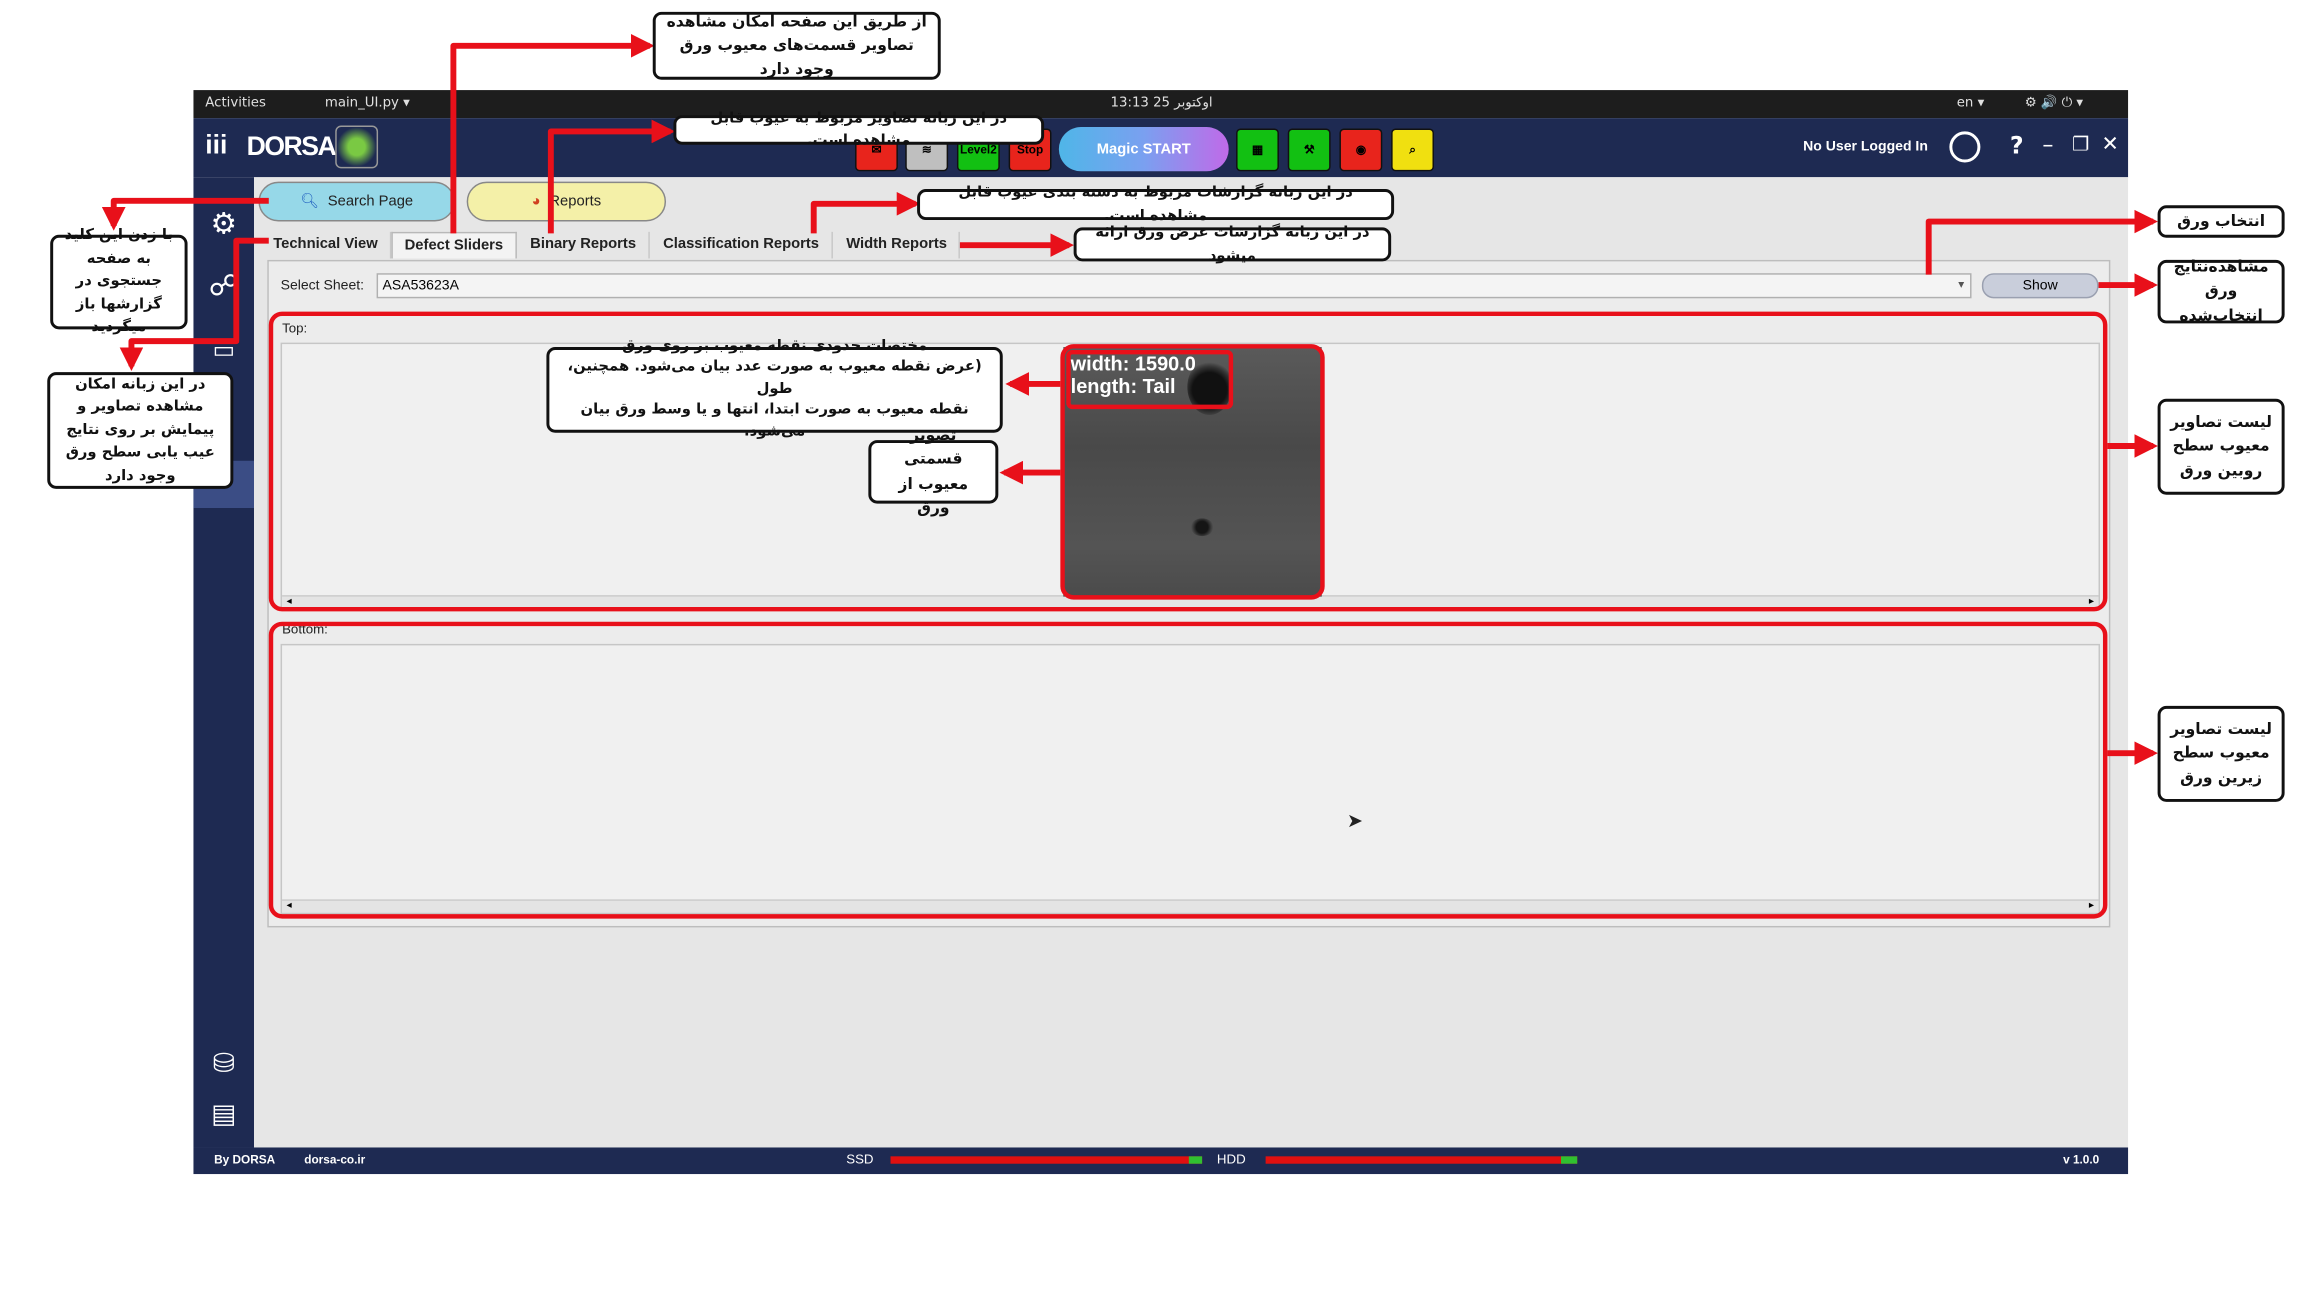  I want to click on sheet-dropdown-value: ASA53623A, so click(420, 285).